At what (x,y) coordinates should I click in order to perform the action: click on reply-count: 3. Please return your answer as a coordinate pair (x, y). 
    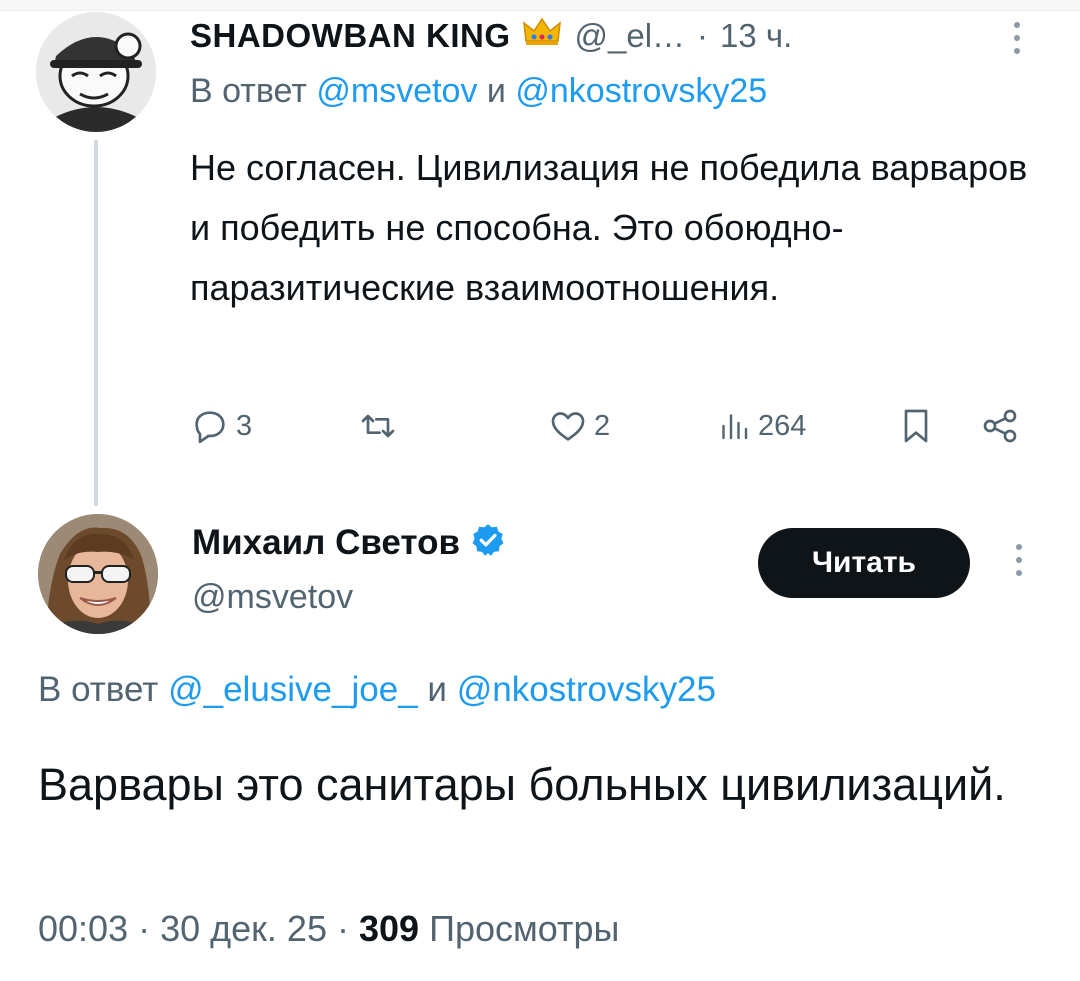
    Looking at the image, I should click on (244, 425).